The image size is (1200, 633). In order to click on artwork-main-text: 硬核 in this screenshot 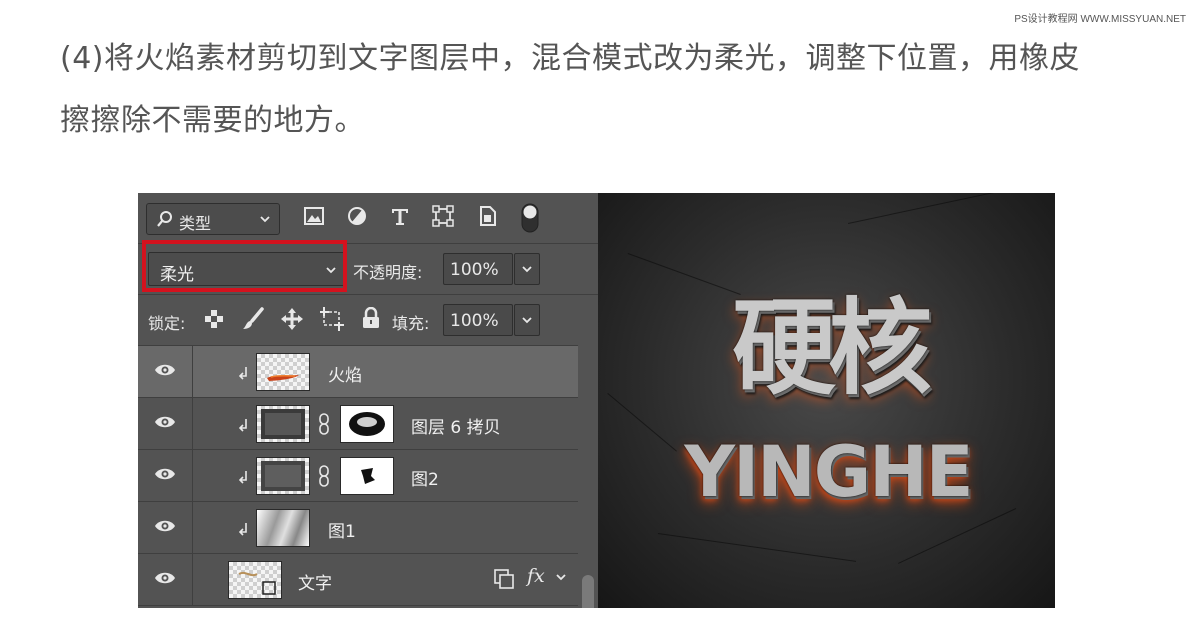, I will do `click(831, 347)`.